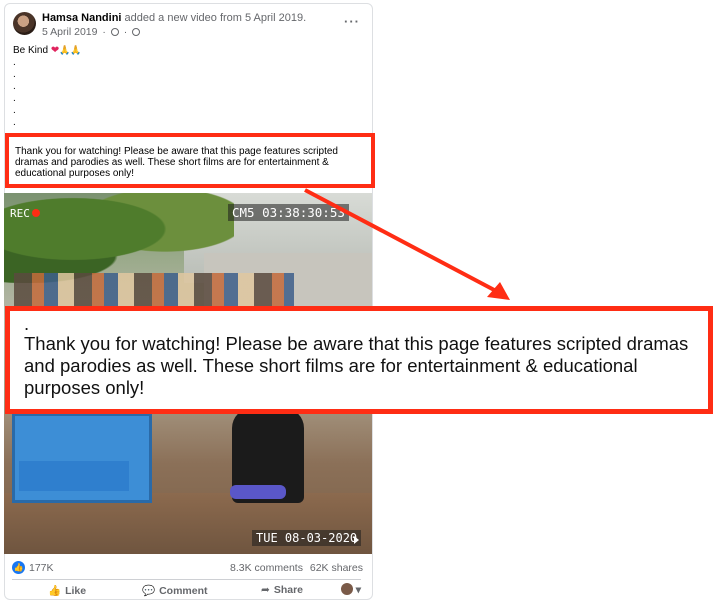 The width and height of the screenshot is (720, 603). Describe the element at coordinates (346, 589) in the screenshot. I see `audience-avatar-icon` at that location.